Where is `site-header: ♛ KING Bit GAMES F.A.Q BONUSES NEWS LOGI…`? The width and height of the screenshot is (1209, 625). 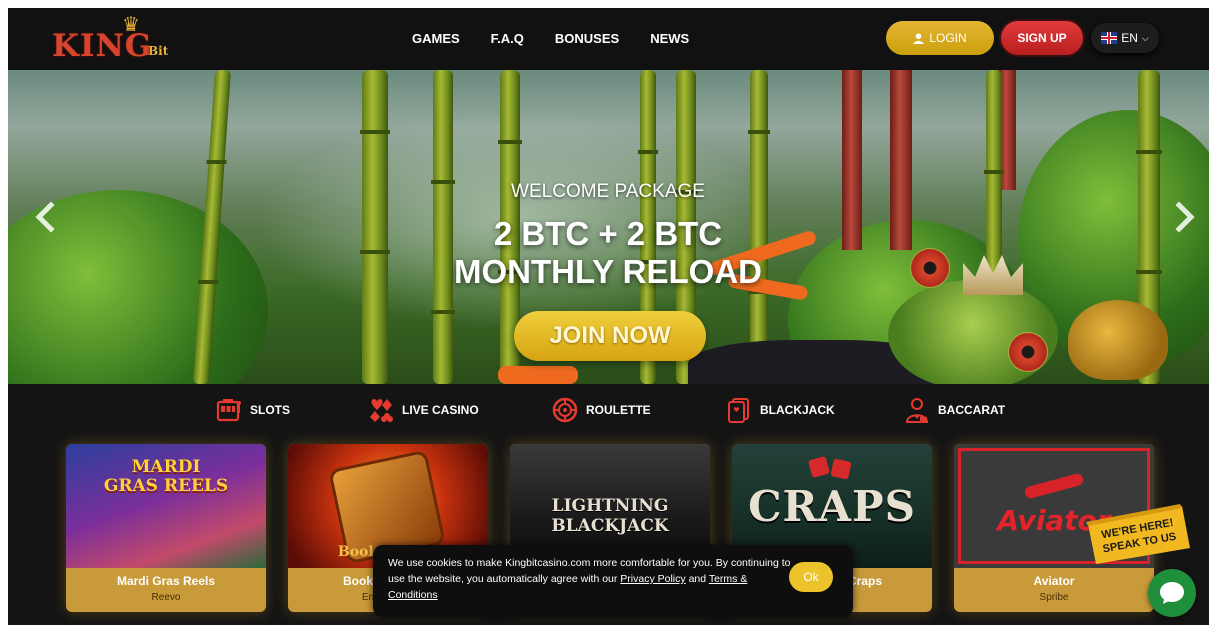 site-header: ♛ KING Bit GAMES F.A.Q BONUSES NEWS LOGI… is located at coordinates (608, 39).